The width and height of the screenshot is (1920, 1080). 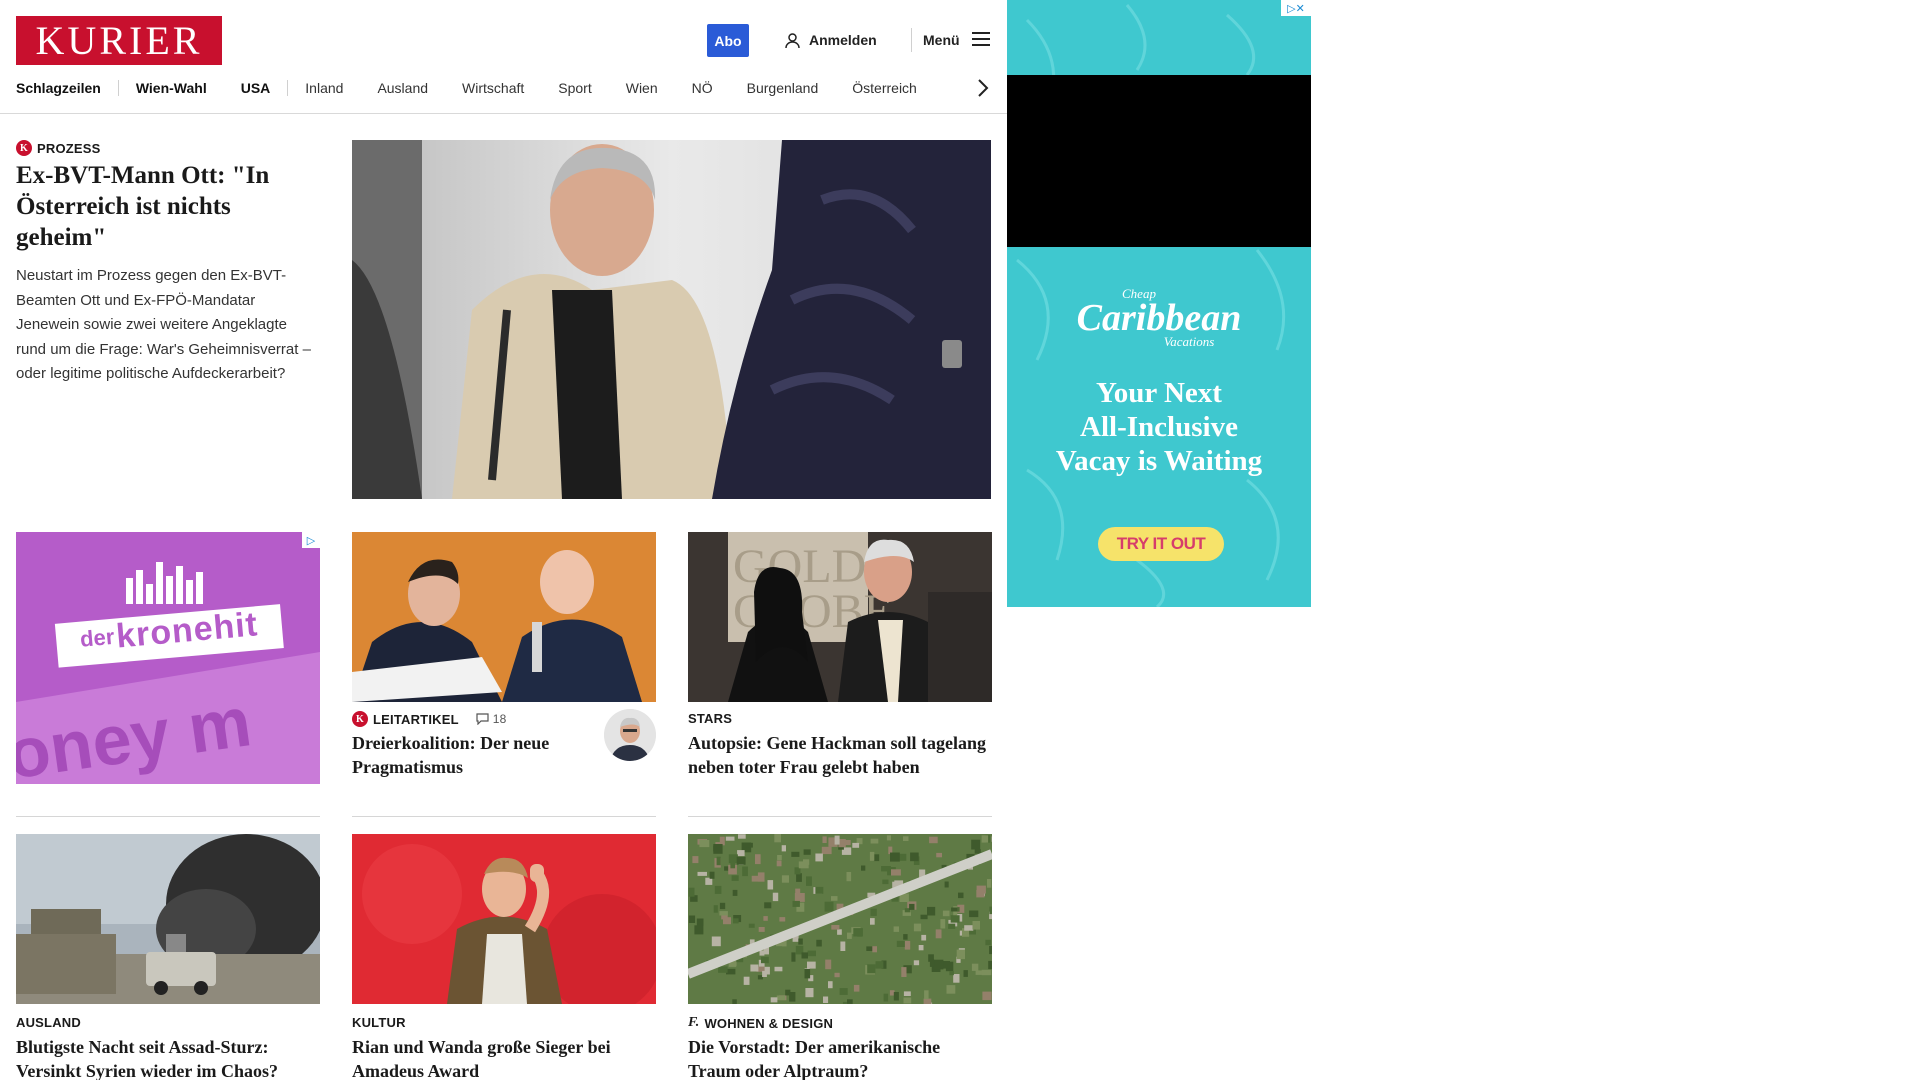 What do you see at coordinates (1296, 8) in the screenshot?
I see `ad-choices-icon: ▷✕` at bounding box center [1296, 8].